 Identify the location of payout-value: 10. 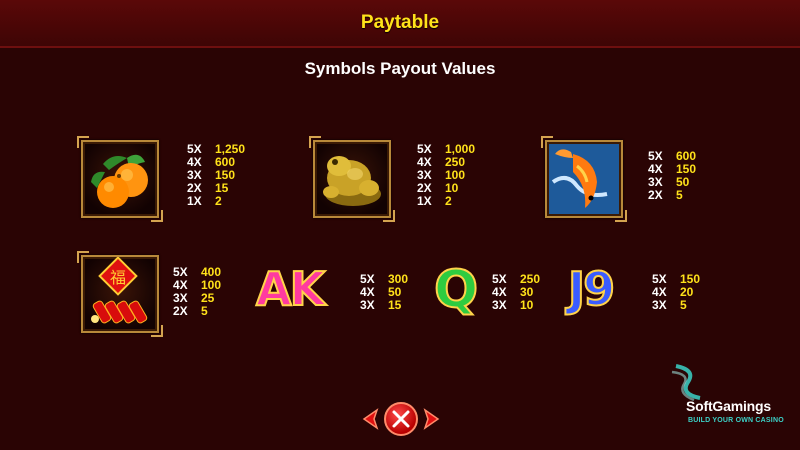
(527, 305).